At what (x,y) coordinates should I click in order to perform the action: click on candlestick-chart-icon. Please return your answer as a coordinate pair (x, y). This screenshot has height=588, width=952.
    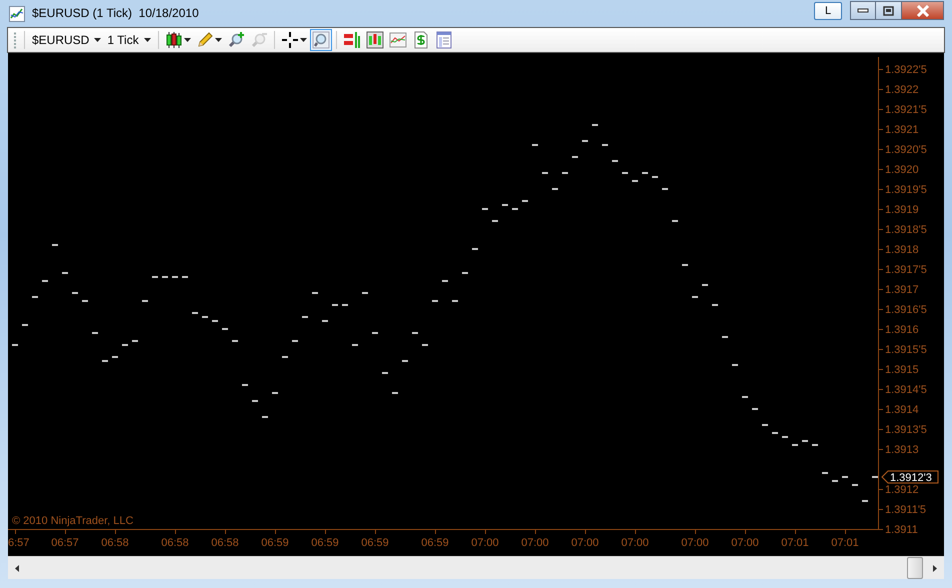
    Looking at the image, I should click on (375, 40).